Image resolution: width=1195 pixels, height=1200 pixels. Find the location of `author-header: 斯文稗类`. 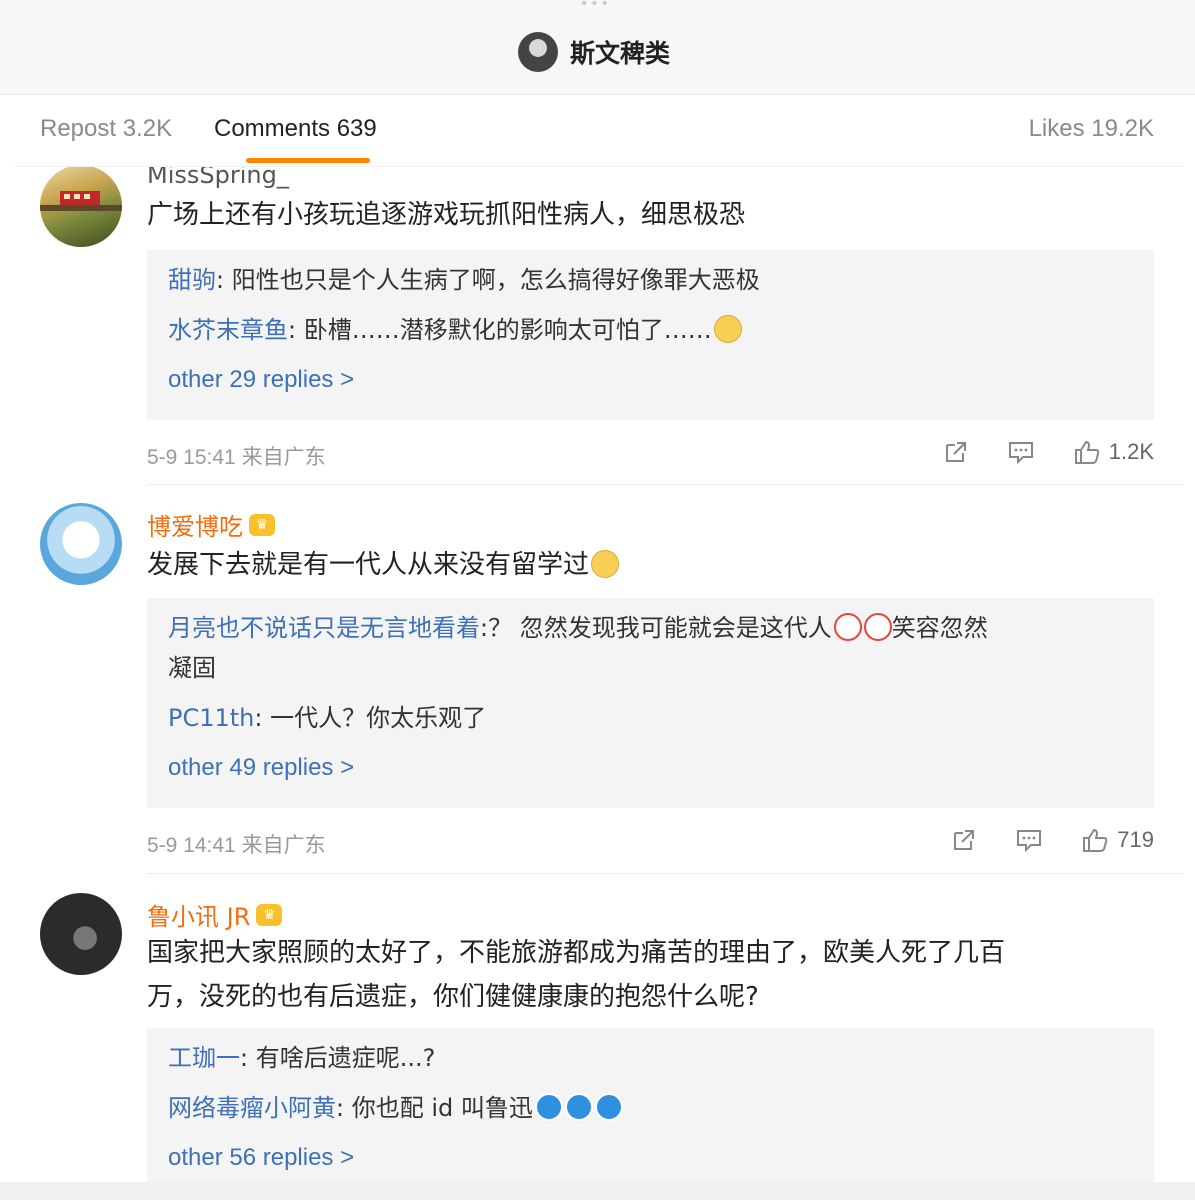

author-header: 斯文稗类 is located at coordinates (594, 52).